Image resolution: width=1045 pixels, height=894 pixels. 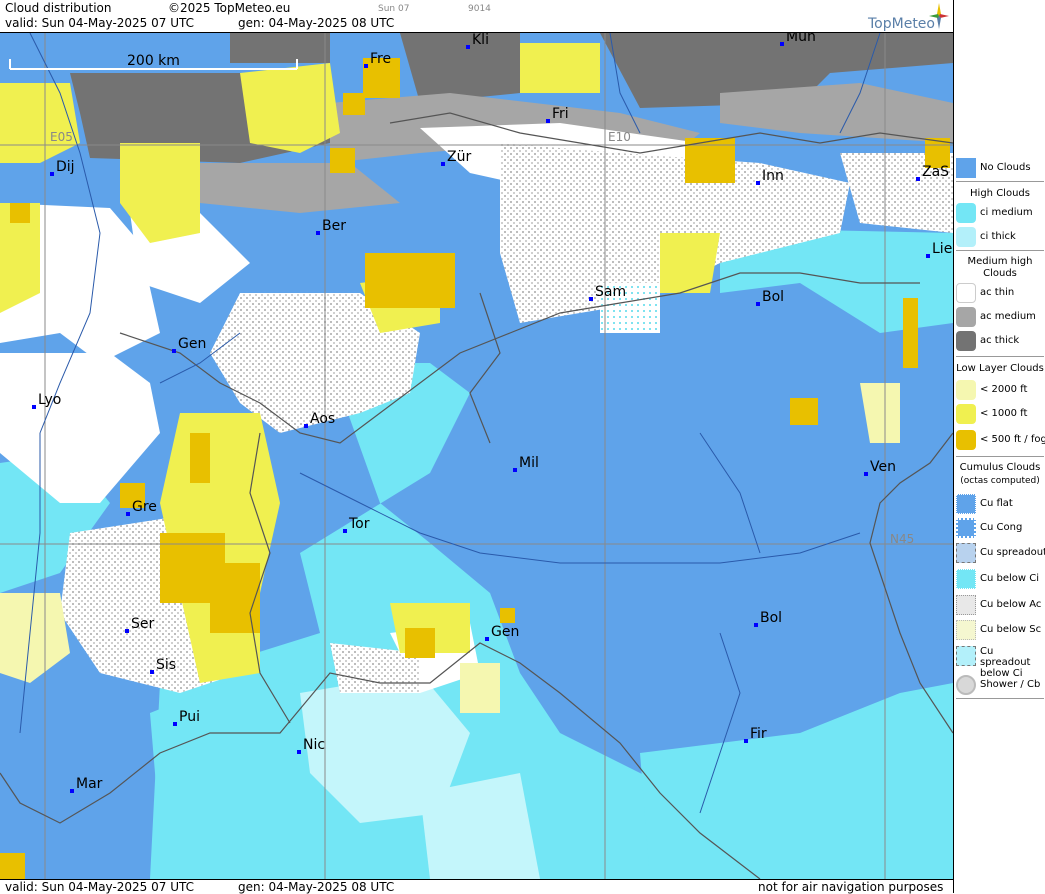 What do you see at coordinates (1010, 684) in the screenshot?
I see `legend-label: Shower / Cb` at bounding box center [1010, 684].